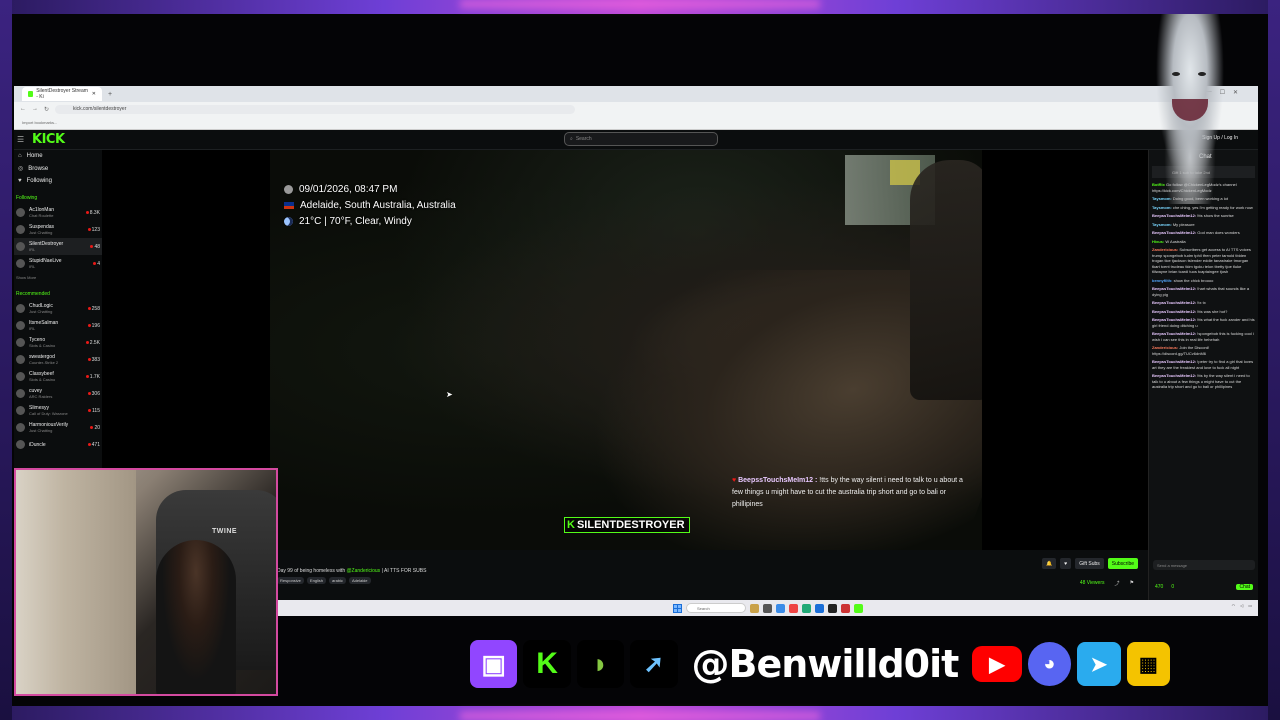 The height and width of the screenshot is (720, 1280). Describe the element at coordinates (1250, 605) in the screenshot. I see `battery-icon: ▭` at that location.